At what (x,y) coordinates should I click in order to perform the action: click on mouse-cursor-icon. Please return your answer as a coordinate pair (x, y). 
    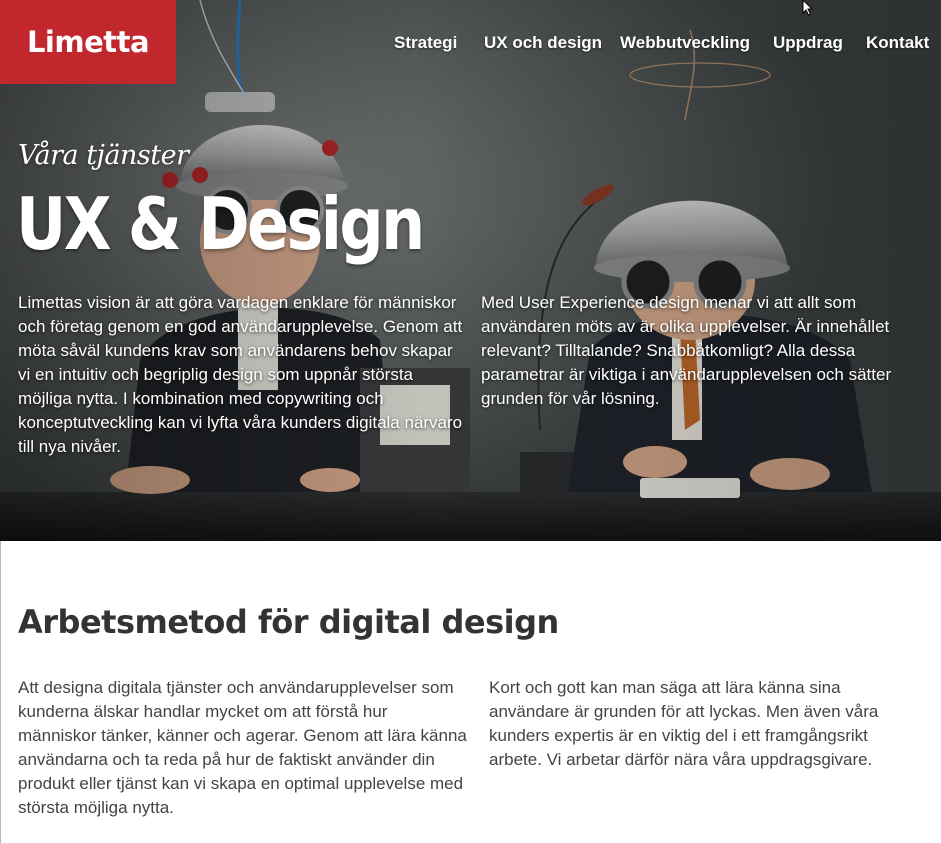
    Looking at the image, I should click on (808, 8).